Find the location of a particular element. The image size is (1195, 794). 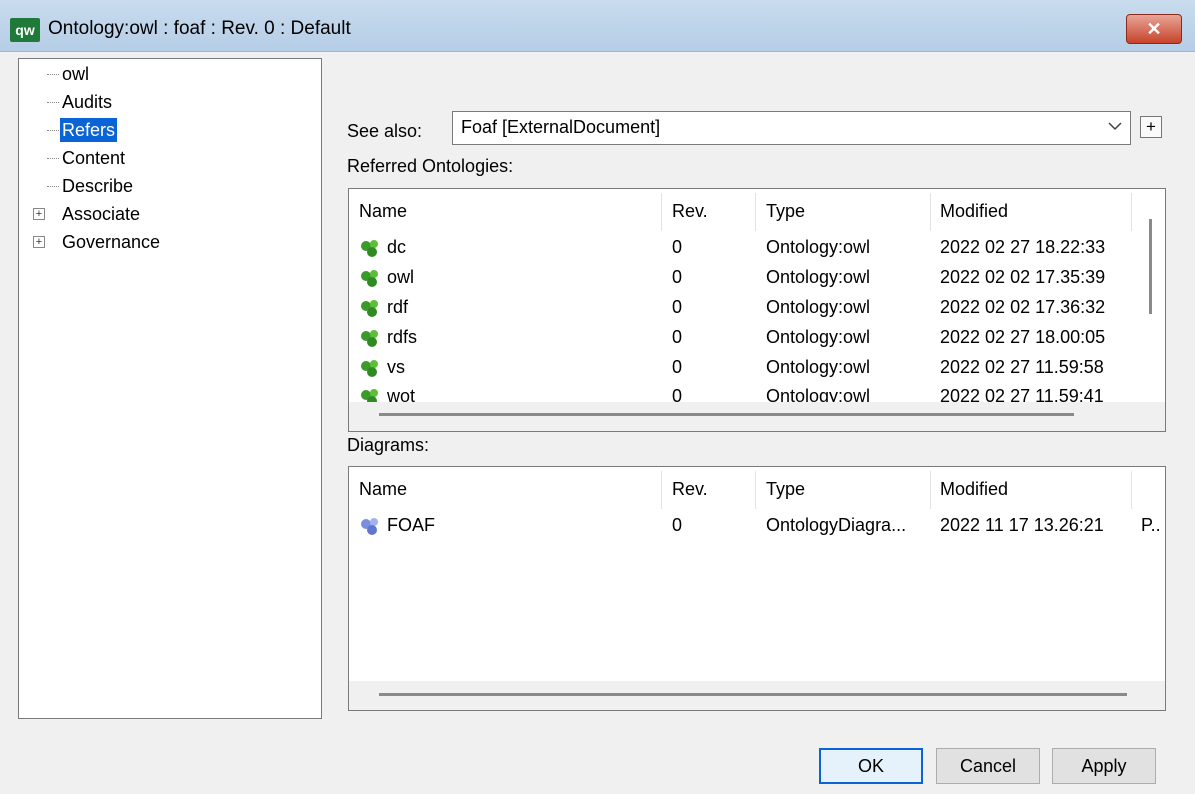

see-also-select: Foaf [ExternalDocument] is located at coordinates (791, 128).